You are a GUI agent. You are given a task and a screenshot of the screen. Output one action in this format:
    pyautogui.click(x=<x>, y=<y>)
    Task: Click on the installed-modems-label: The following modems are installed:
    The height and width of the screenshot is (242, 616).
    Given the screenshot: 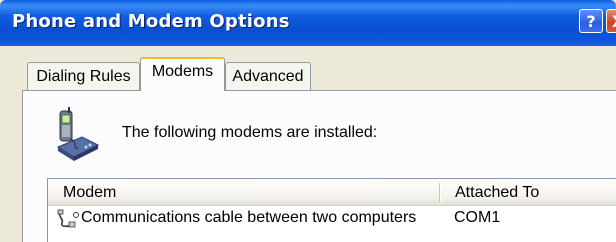 What is the action you would take?
    pyautogui.click(x=250, y=132)
    